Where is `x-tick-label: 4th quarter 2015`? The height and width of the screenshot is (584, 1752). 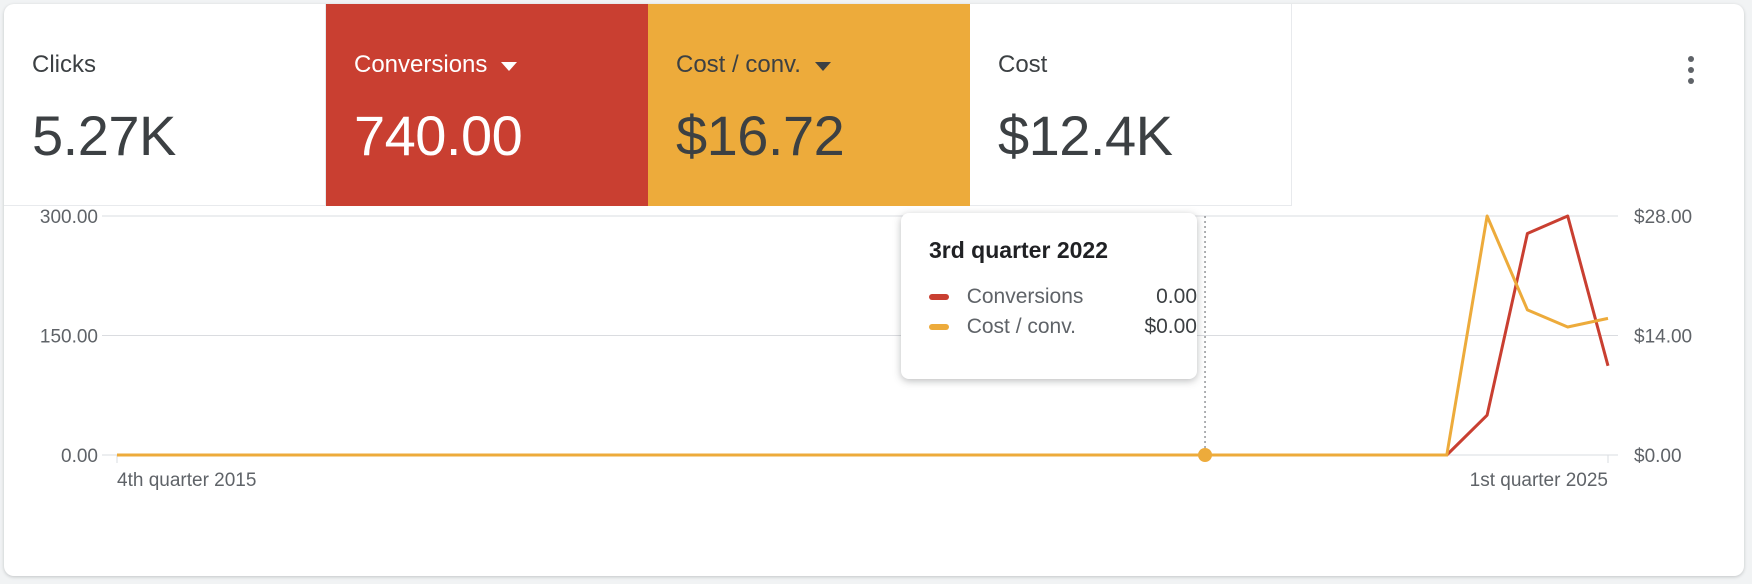 x-tick-label: 4th quarter 2015 is located at coordinates (186, 480).